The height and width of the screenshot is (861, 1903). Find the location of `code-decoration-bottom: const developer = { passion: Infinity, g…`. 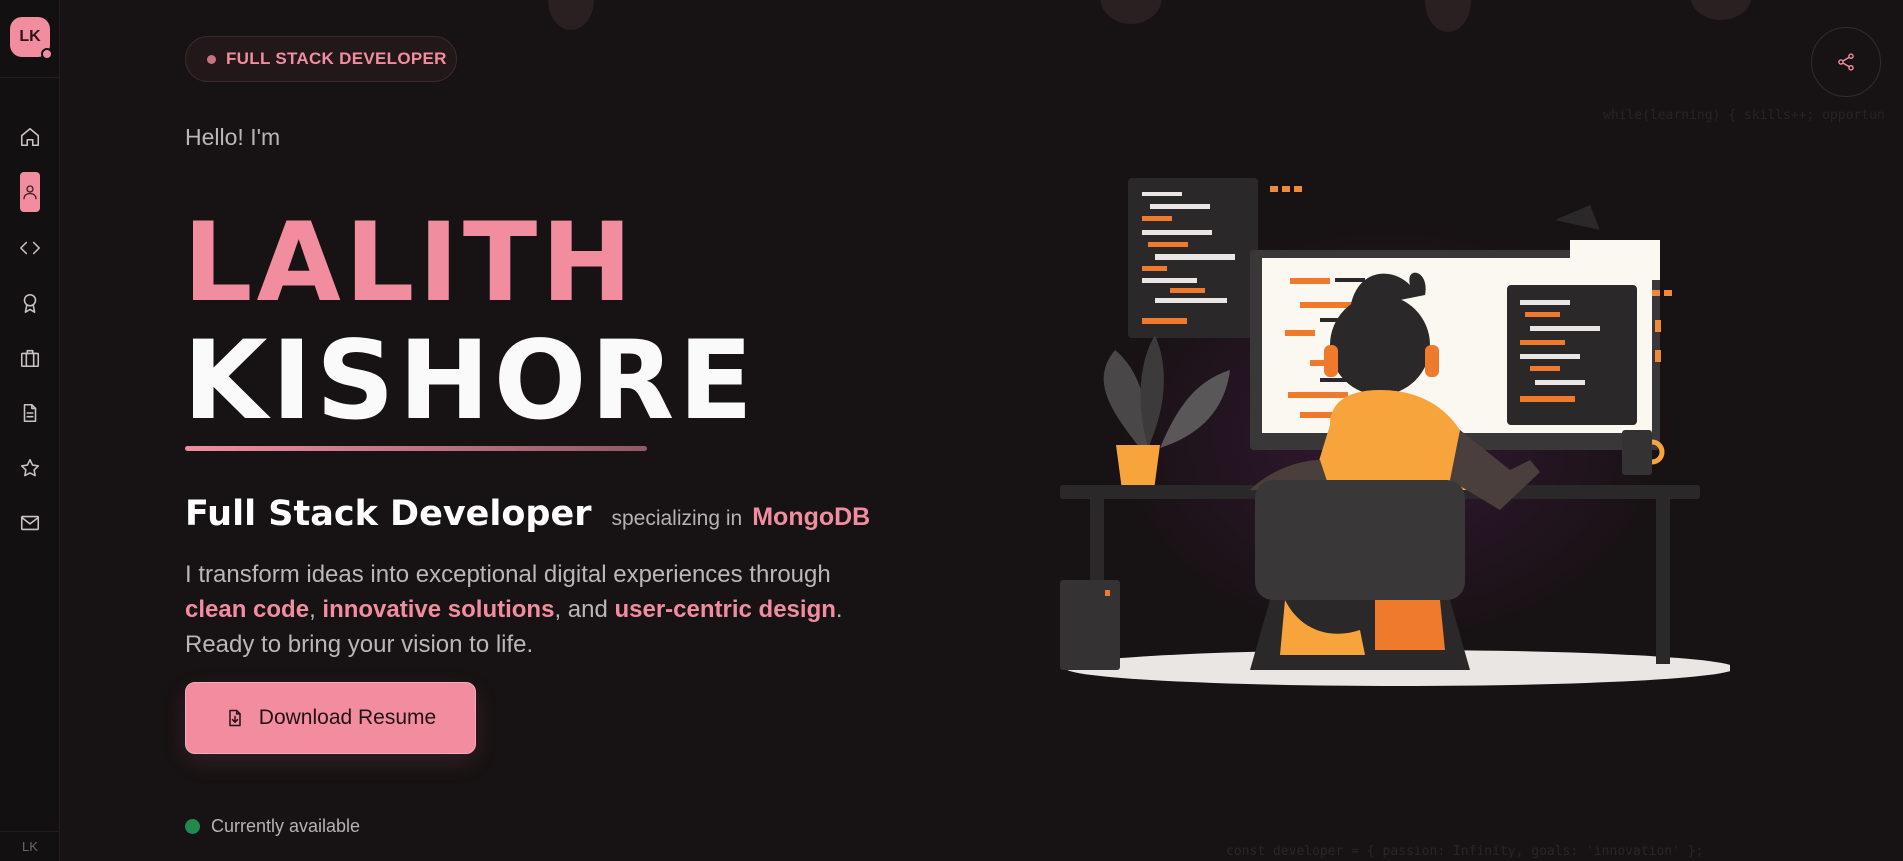

code-decoration-bottom: const developer = { passion: Infinity, g… is located at coordinates (1465, 851).